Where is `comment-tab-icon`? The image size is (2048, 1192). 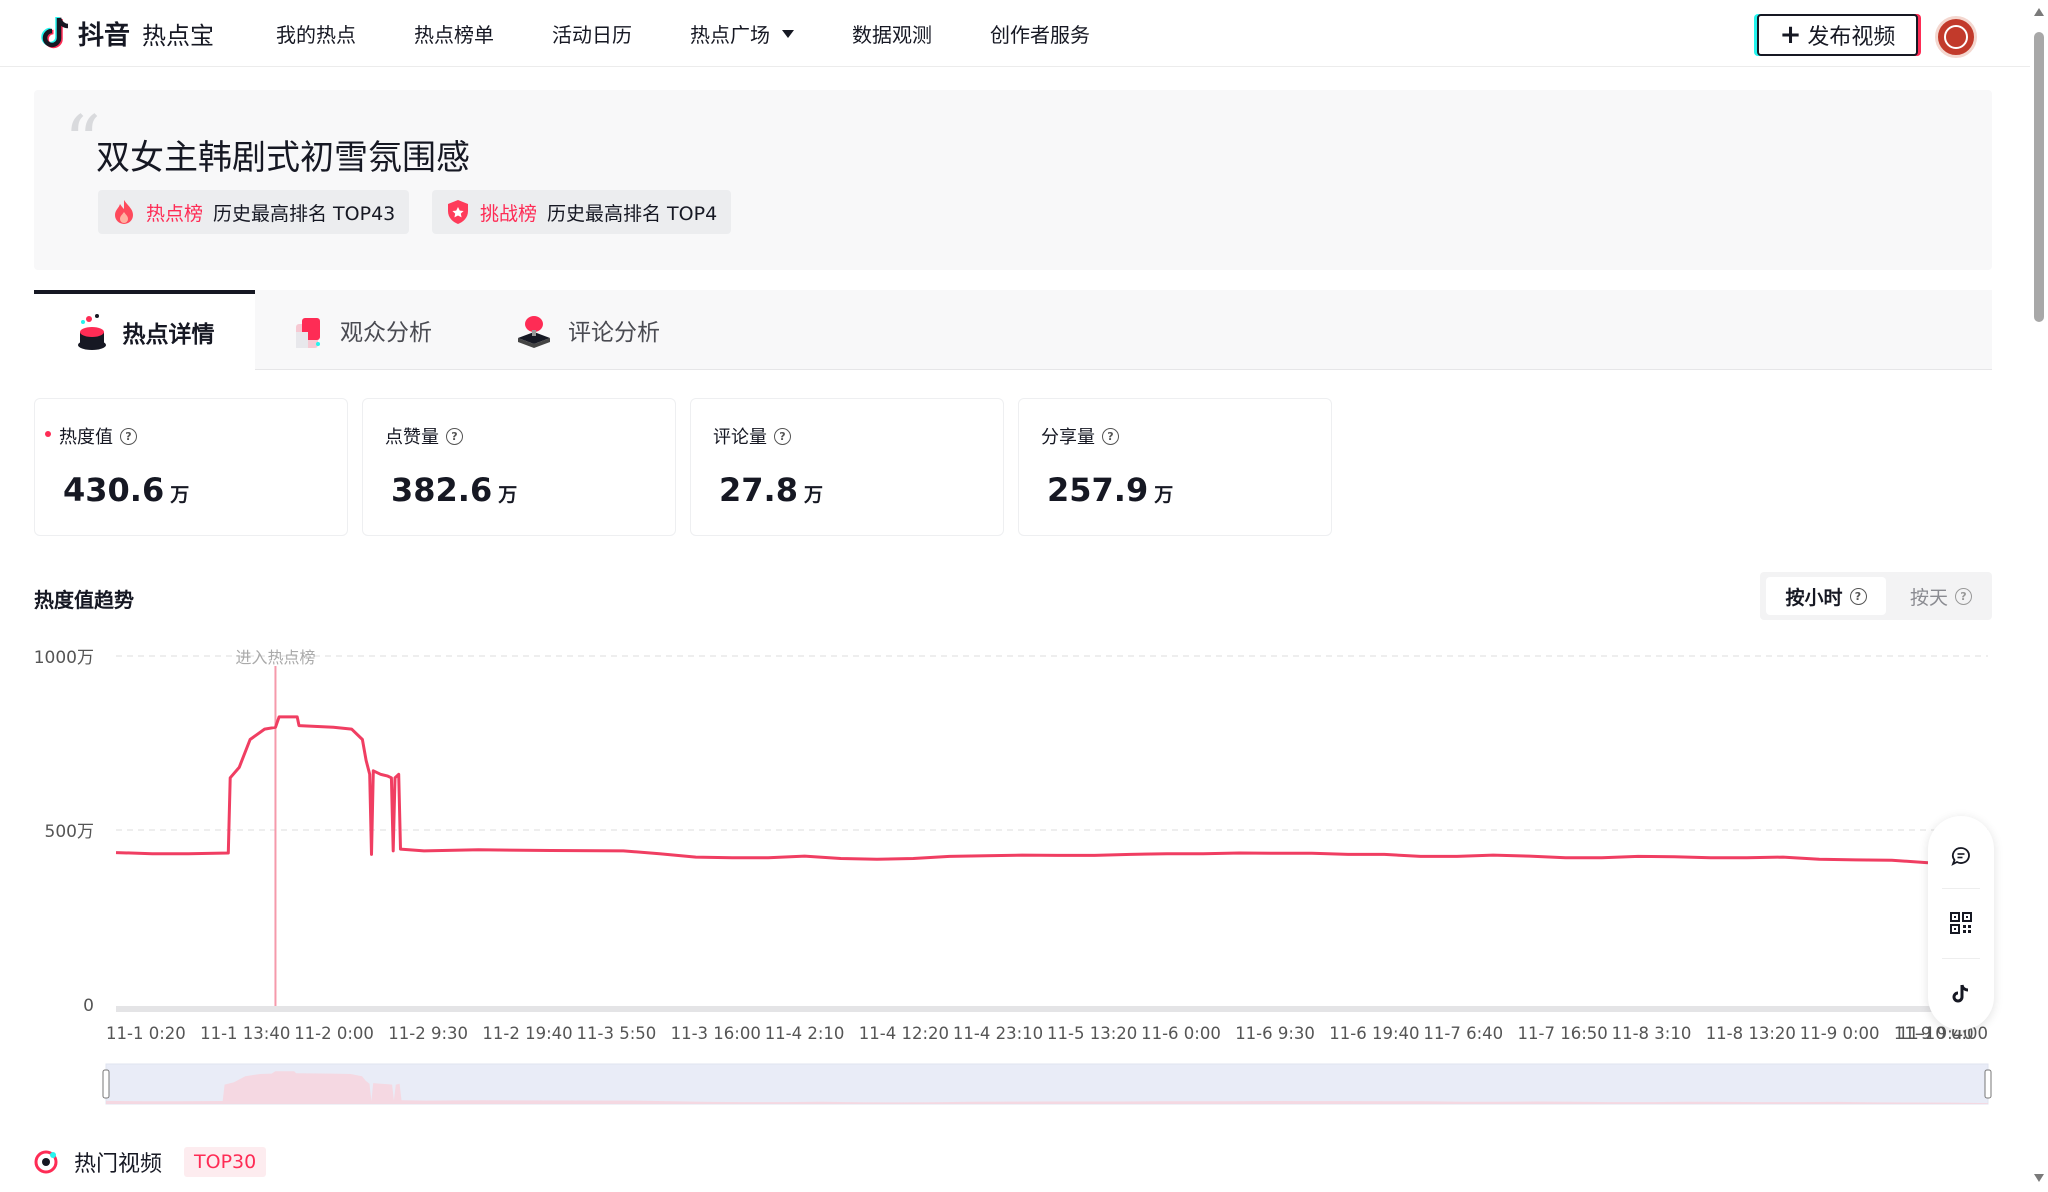
comment-tab-icon is located at coordinates (534, 332).